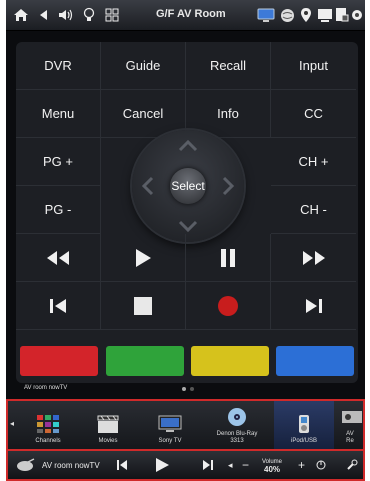 The height and width of the screenshot is (481, 370). I want to click on volume-down-arrow-icon: ◂, so click(230, 465).